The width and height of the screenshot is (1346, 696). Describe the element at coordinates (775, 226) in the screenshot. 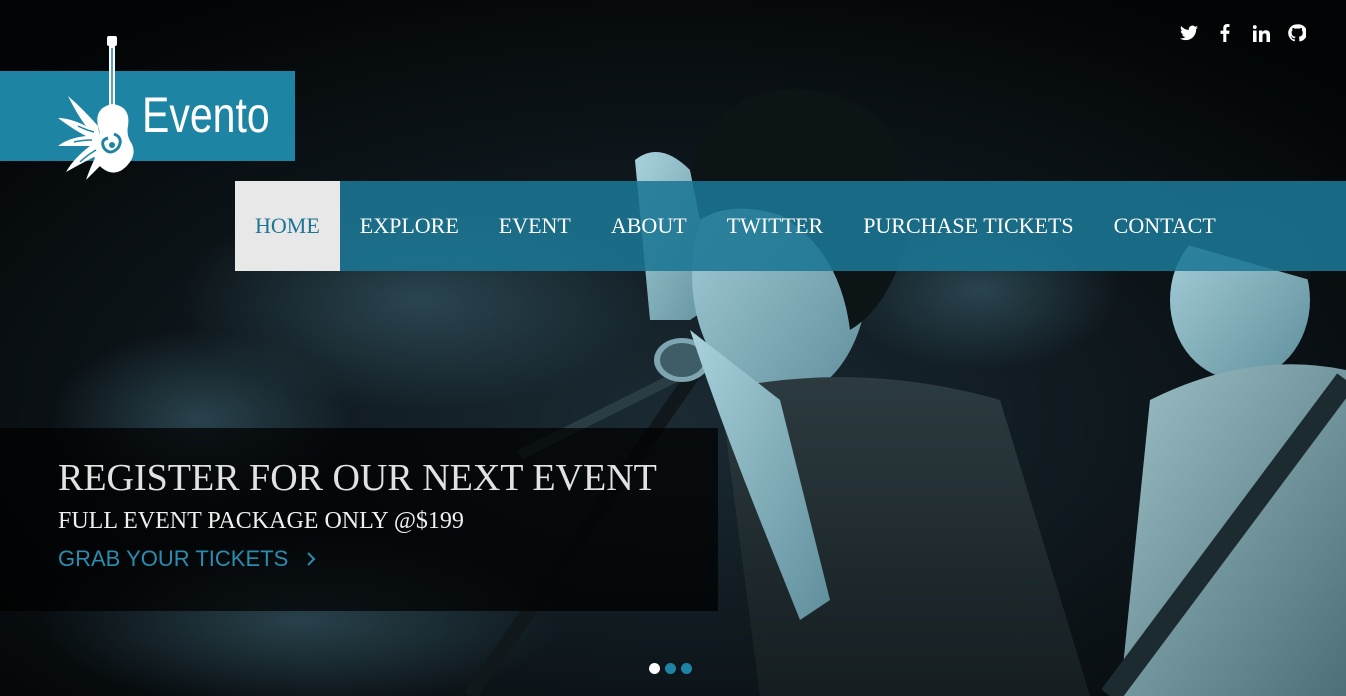

I see `nav-item-twitter: TWITTER` at that location.